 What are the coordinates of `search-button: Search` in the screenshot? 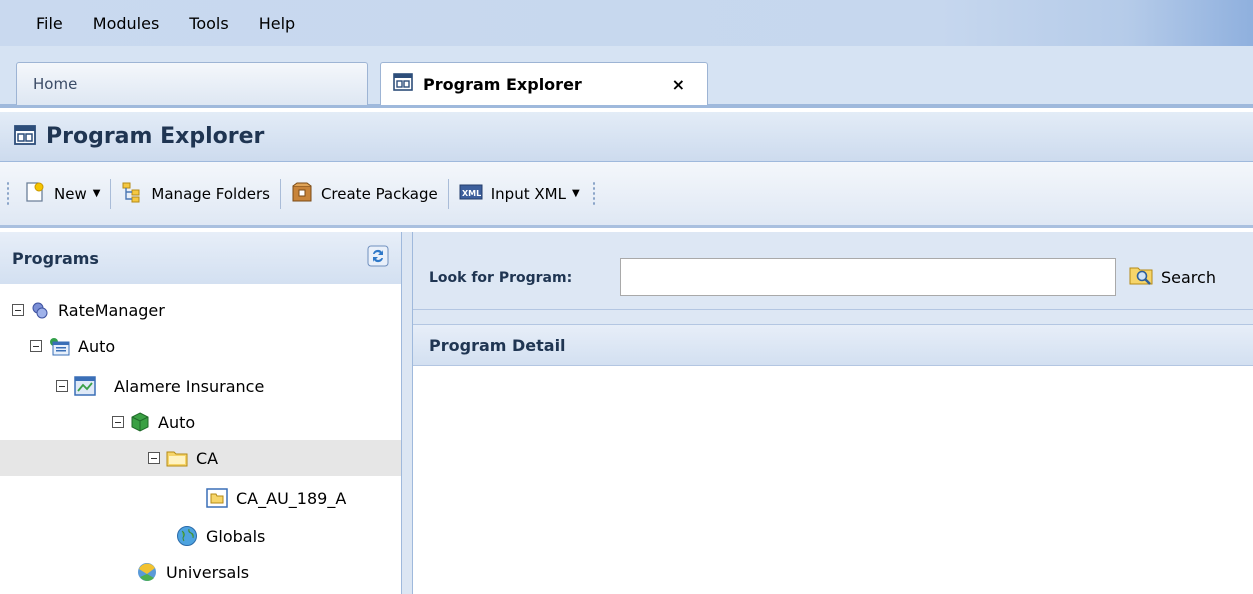 It's located at (1172, 277).